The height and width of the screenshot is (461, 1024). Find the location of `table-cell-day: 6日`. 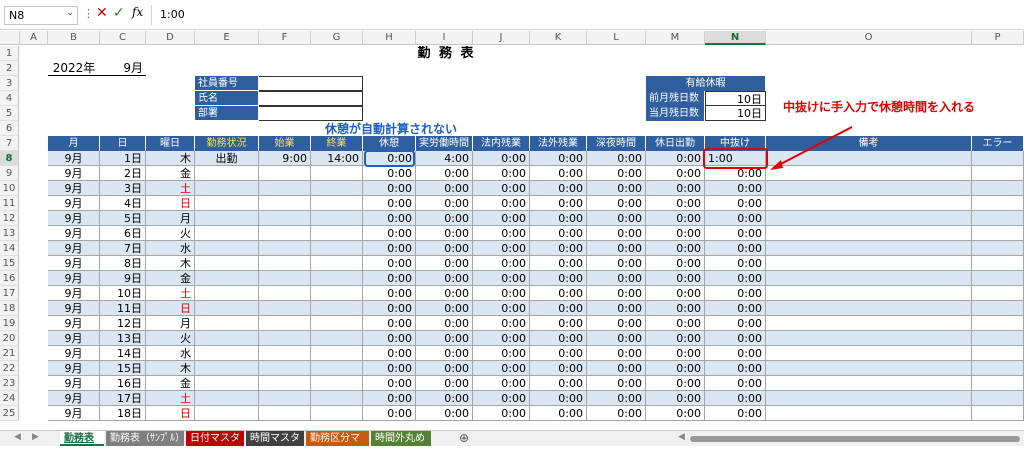

table-cell-day: 6日 is located at coordinates (123, 233).